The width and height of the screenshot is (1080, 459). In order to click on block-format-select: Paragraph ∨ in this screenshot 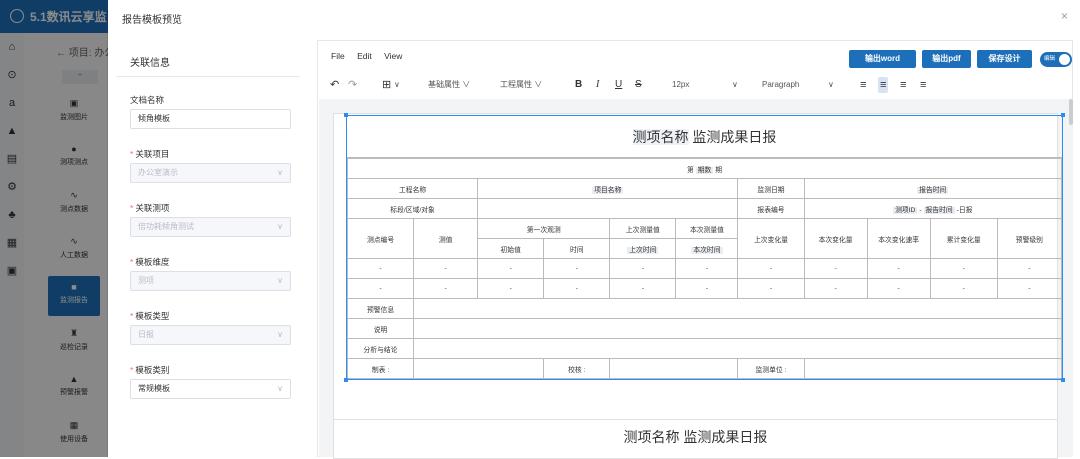, I will do `click(802, 85)`.